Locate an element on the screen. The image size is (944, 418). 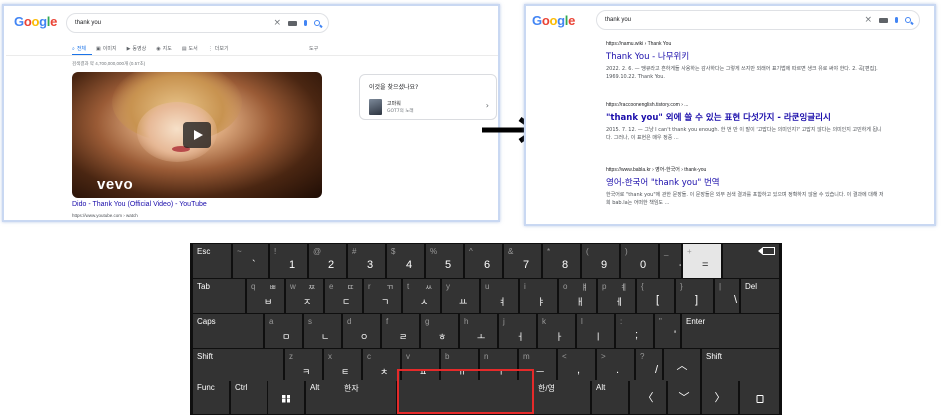
search-input: thank you is located at coordinates (170, 23).